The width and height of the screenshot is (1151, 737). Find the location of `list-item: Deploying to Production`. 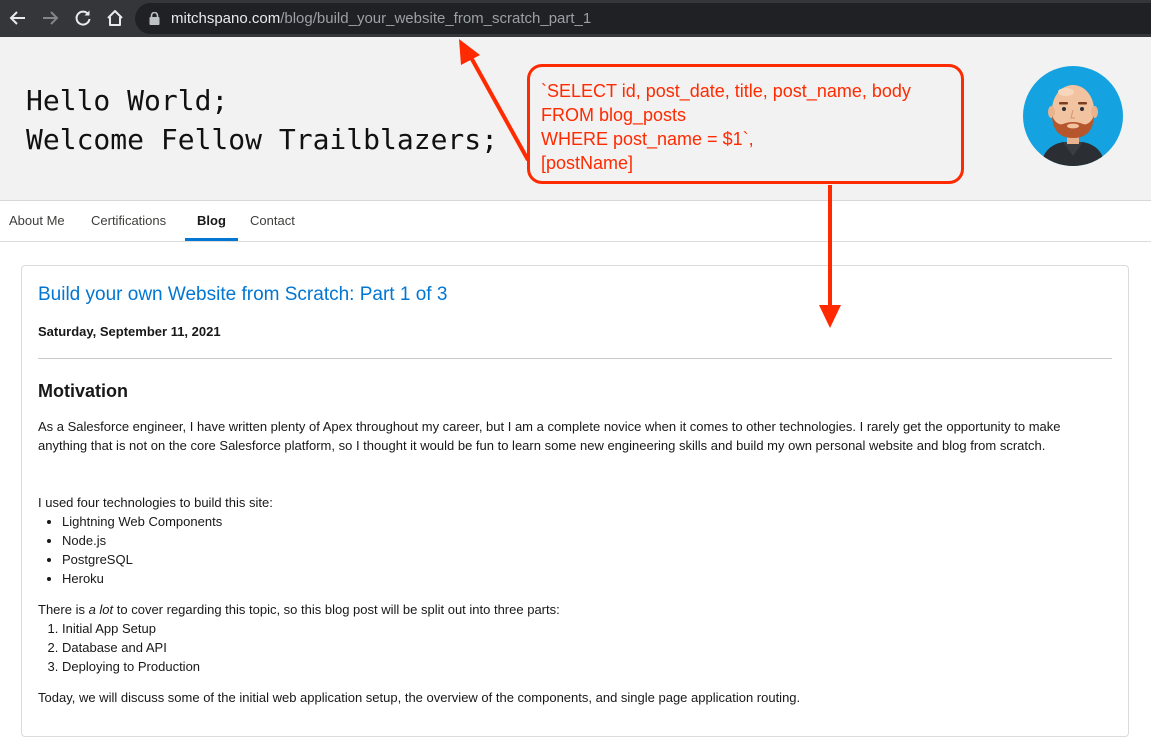

list-item: Deploying to Production is located at coordinates (131, 666).